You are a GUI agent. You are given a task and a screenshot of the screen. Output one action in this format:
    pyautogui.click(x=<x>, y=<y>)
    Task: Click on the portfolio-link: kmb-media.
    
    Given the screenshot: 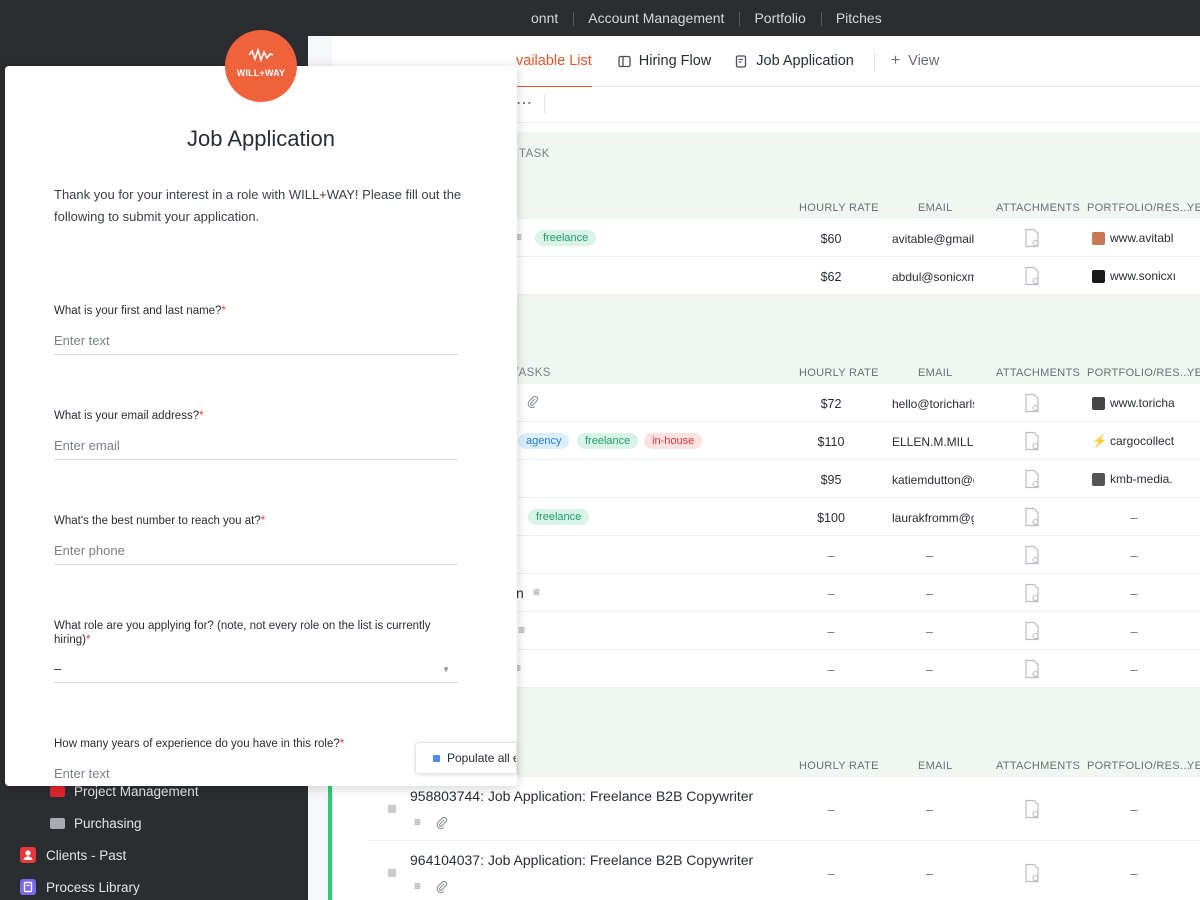 What is the action you would take?
    pyautogui.click(x=1134, y=479)
    